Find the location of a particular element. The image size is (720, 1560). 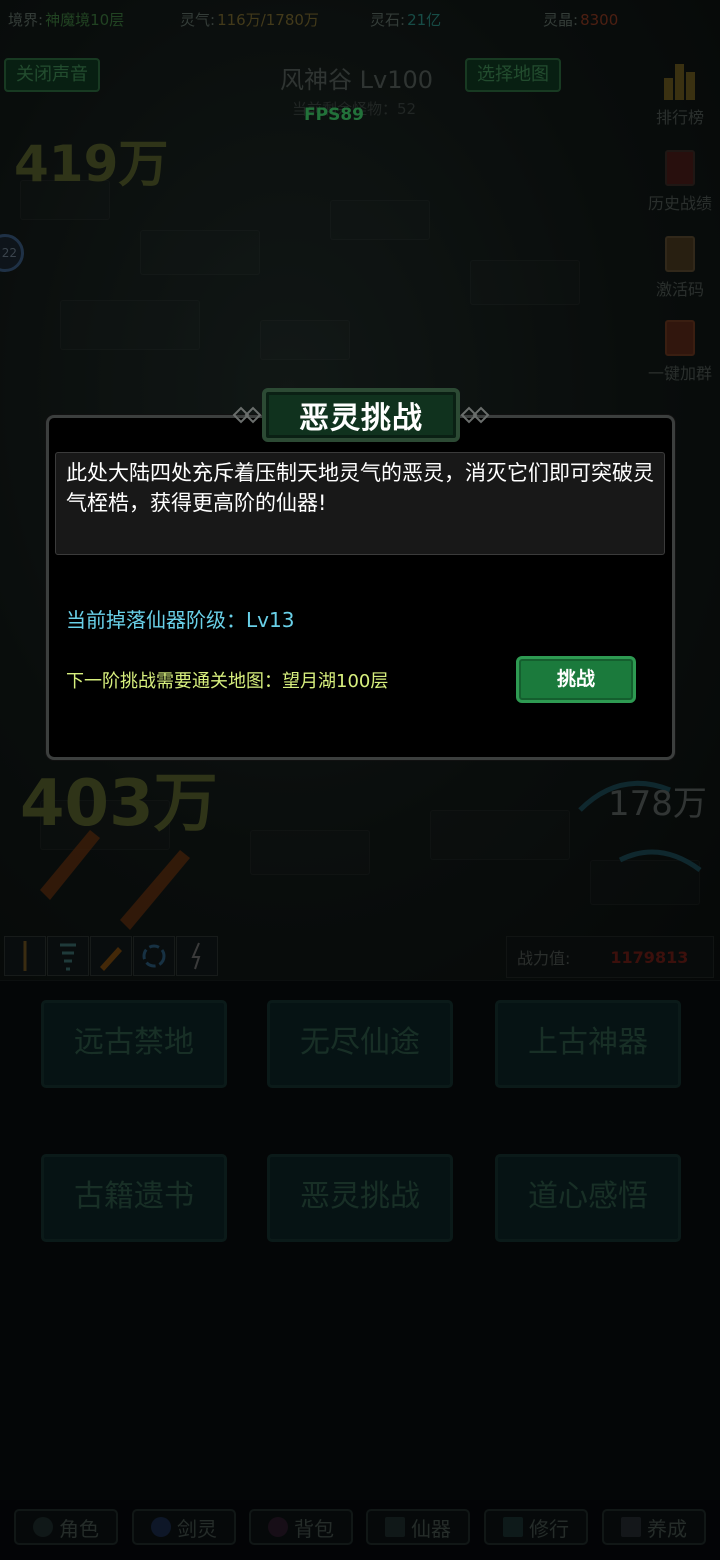

crystal-value: 8300 is located at coordinates (599, 20).